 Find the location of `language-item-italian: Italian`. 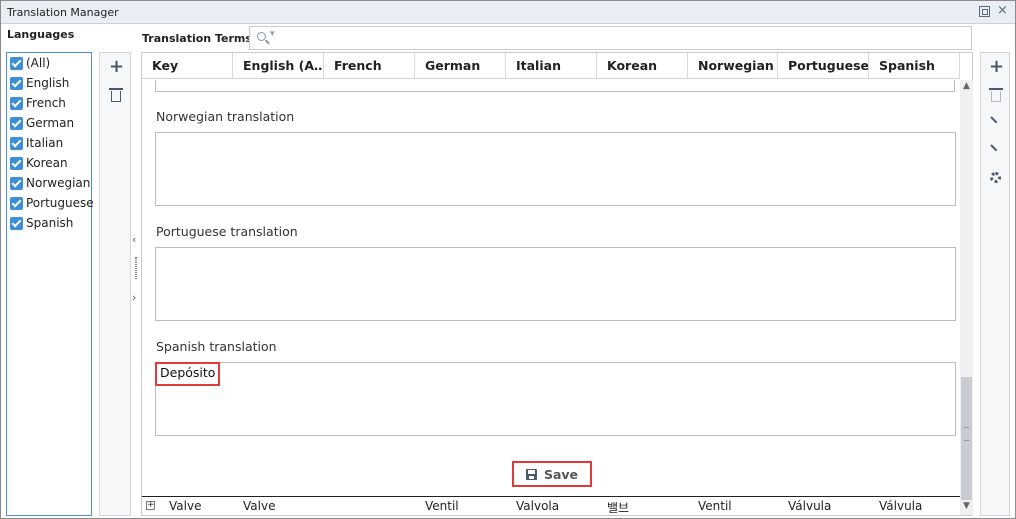

language-item-italian: Italian is located at coordinates (36, 143).